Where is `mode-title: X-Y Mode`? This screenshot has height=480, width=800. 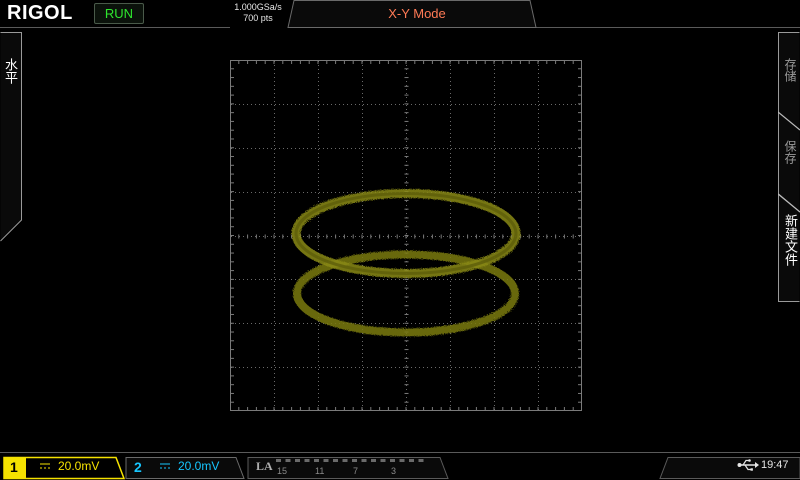
mode-title: X-Y Mode is located at coordinates (417, 13).